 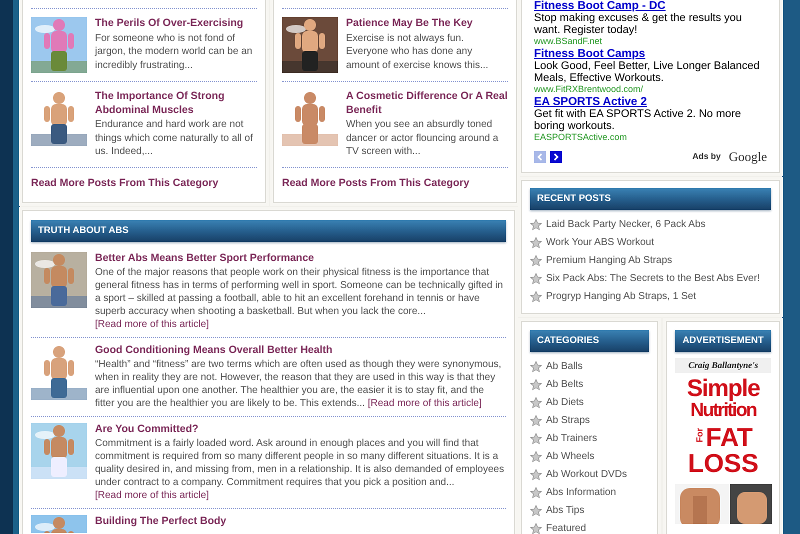 What do you see at coordinates (589, 89) in the screenshot?
I see `ad-url: www.FitRXBrentwood.com/` at bounding box center [589, 89].